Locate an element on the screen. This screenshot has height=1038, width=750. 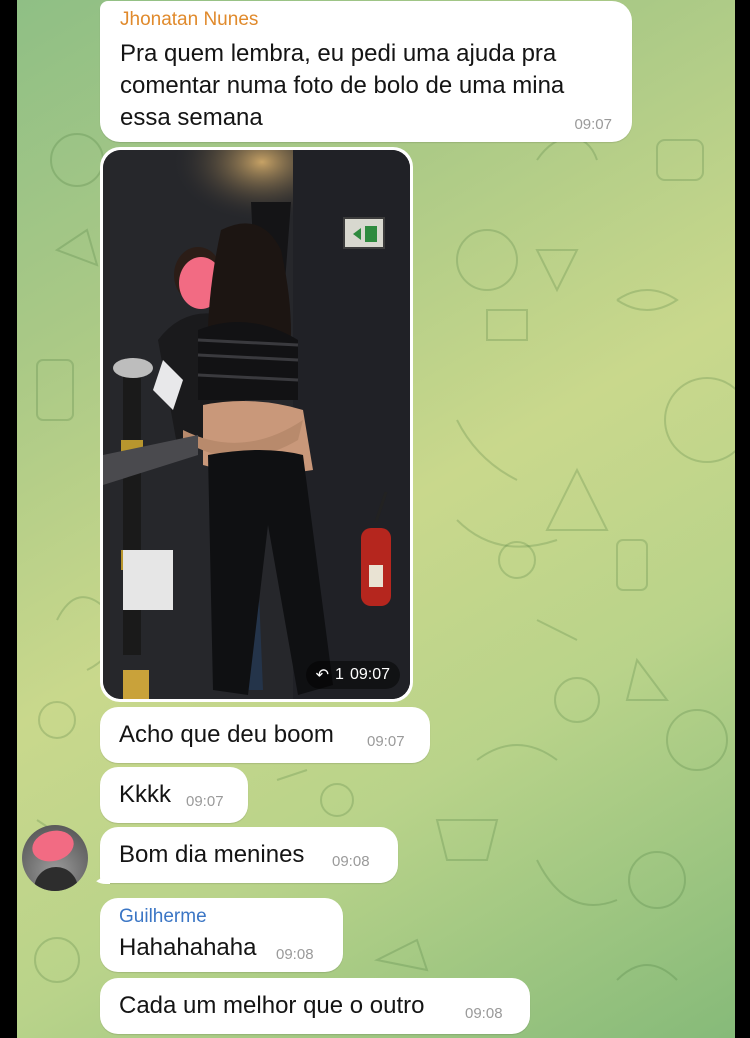
message-bubble-guilherme: Guilherme Hahahahaha 09:08 is located at coordinates (221, 935).